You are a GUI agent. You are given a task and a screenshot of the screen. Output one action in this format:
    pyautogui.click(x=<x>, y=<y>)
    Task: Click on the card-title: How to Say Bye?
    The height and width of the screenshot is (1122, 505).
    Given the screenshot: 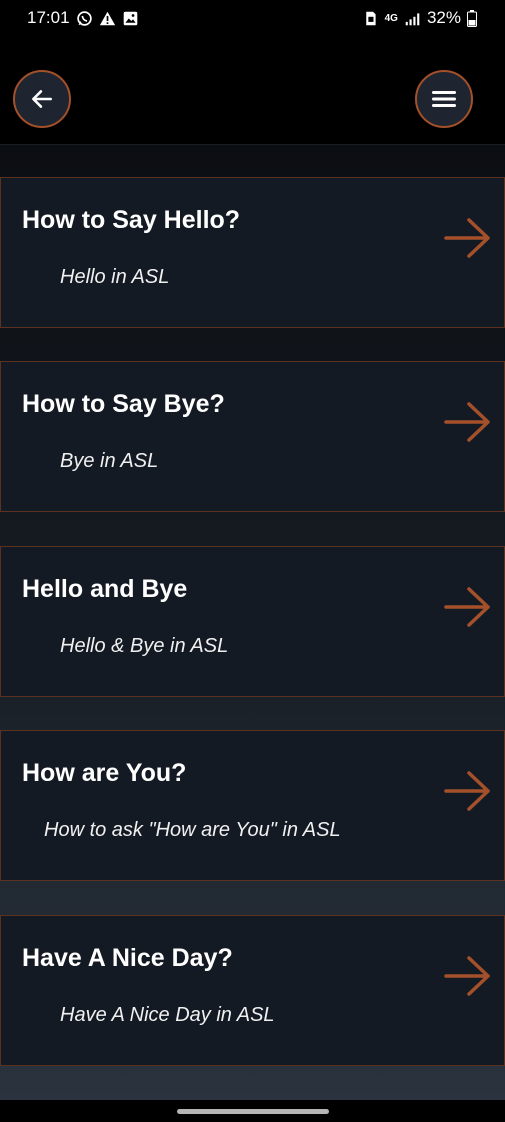 What is the action you would take?
    pyautogui.click(x=123, y=404)
    